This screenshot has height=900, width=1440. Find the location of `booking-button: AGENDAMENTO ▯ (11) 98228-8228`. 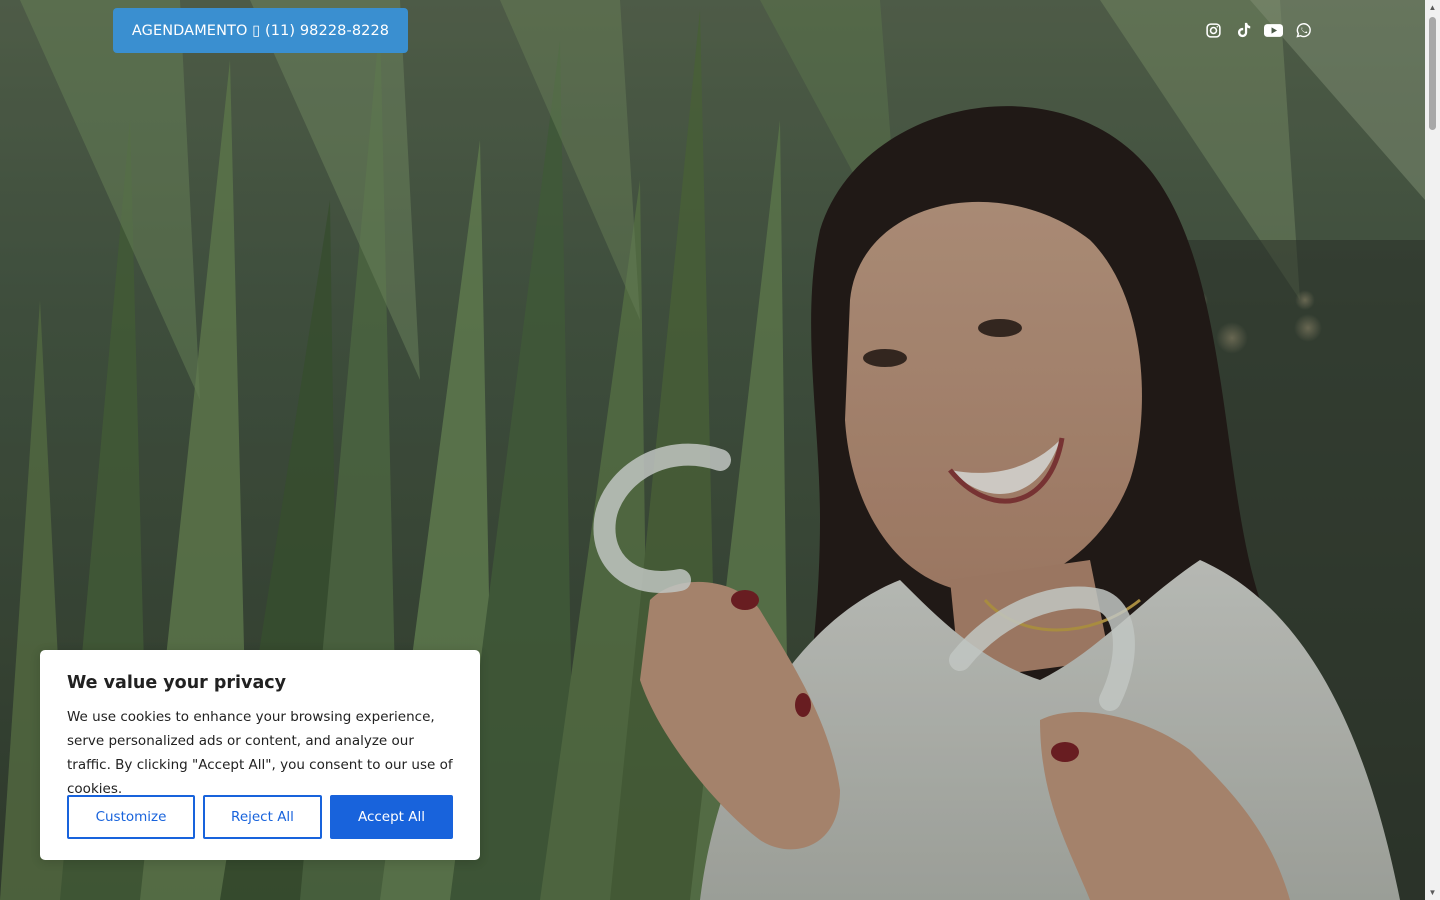

booking-button: AGENDAMENTO ▯ (11) 98228-8228 is located at coordinates (260, 30).